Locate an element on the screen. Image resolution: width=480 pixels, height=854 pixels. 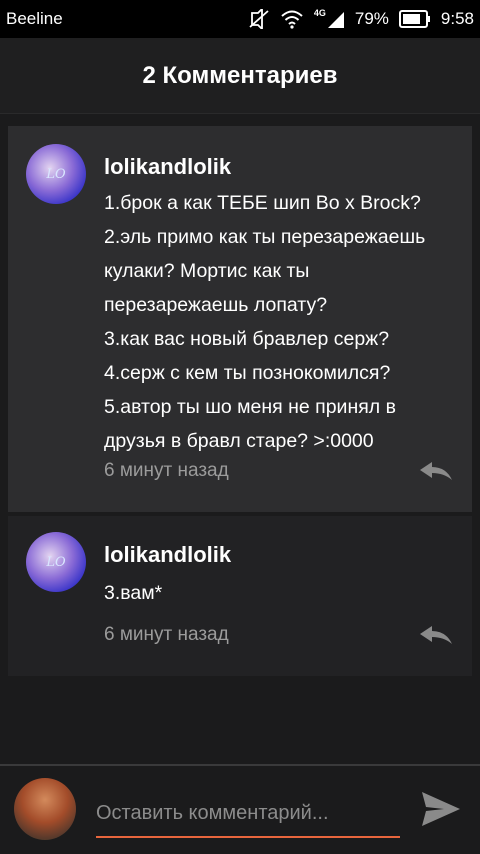
comment-input is located at coordinates (248, 814).